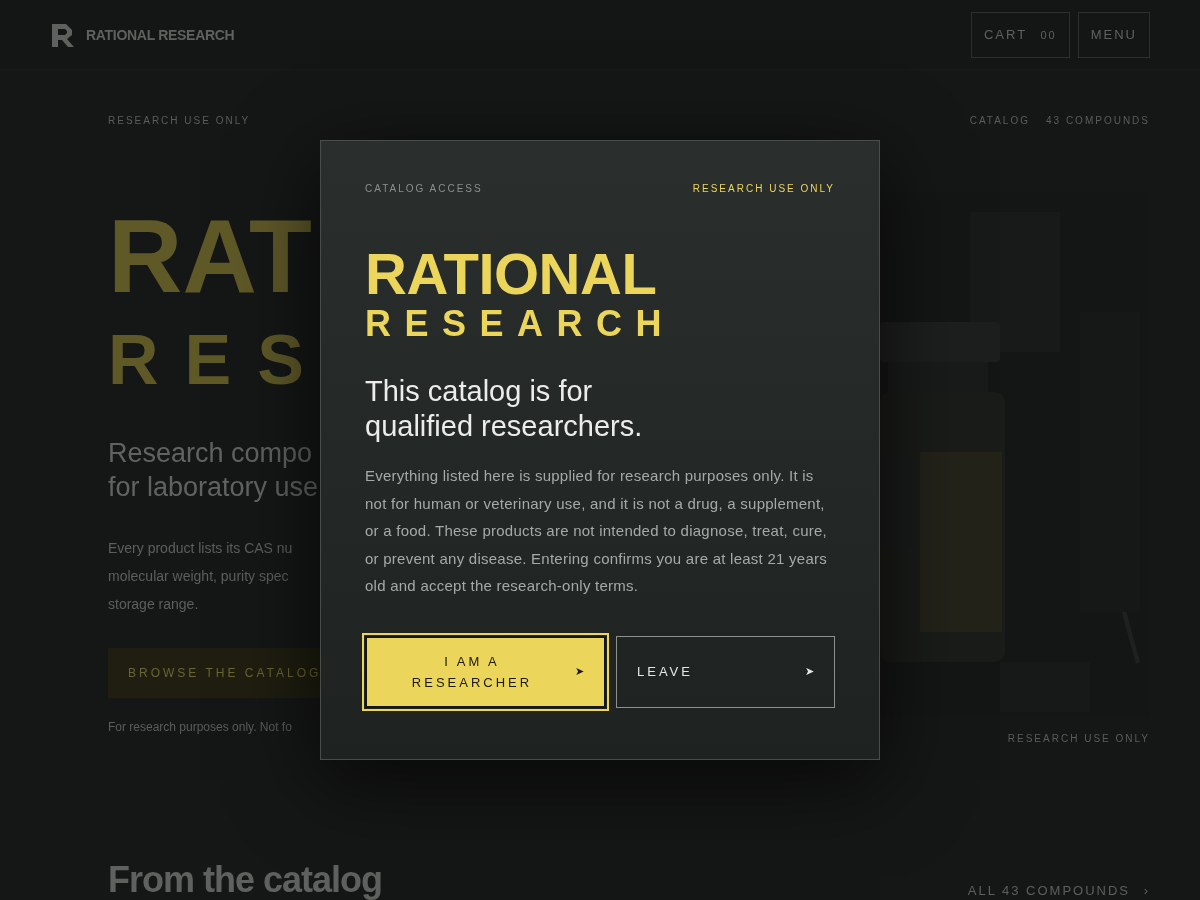 The height and width of the screenshot is (900, 1200). Describe the element at coordinates (511, 274) in the screenshot. I see `dialog-logo-text: RATIONAL` at that location.